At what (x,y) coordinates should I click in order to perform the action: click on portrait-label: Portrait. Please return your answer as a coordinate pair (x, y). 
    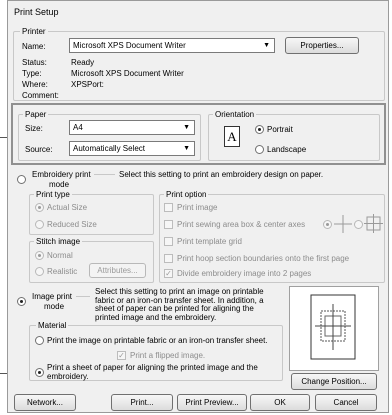
    Looking at the image, I should click on (280, 129).